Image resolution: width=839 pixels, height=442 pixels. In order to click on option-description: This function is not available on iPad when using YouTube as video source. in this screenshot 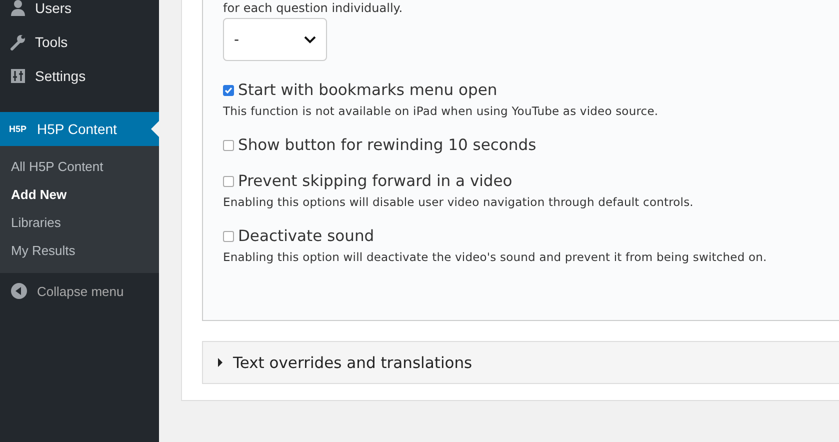, I will do `click(441, 111)`.